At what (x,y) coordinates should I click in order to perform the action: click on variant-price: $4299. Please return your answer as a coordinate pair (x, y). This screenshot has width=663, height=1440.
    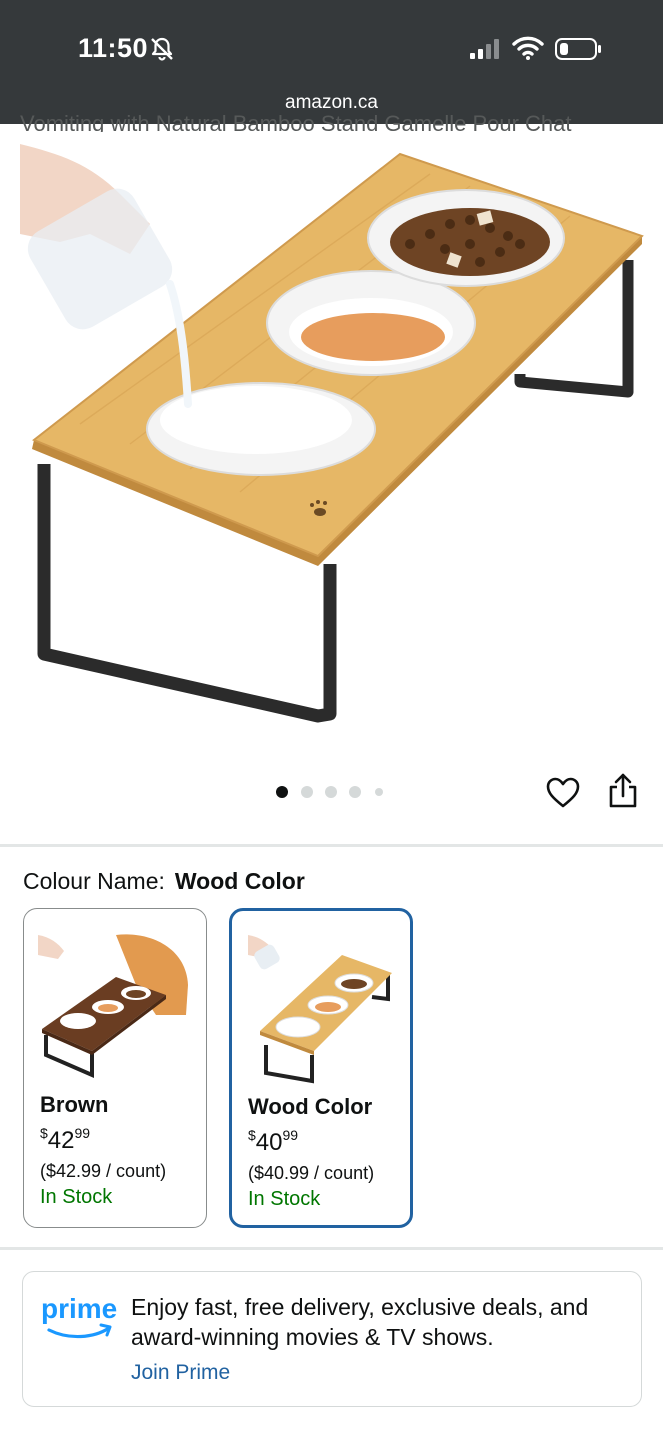
    Looking at the image, I should click on (65, 1139).